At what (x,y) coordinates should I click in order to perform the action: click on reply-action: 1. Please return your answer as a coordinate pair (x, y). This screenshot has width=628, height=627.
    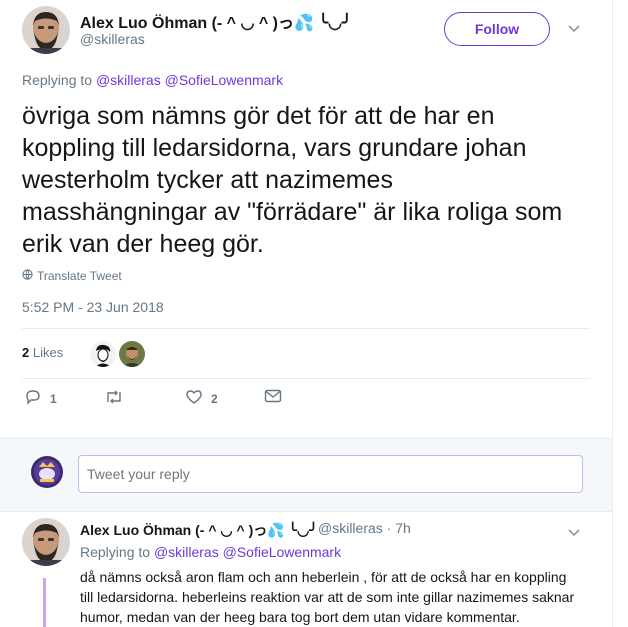
    Looking at the image, I should click on (40, 398).